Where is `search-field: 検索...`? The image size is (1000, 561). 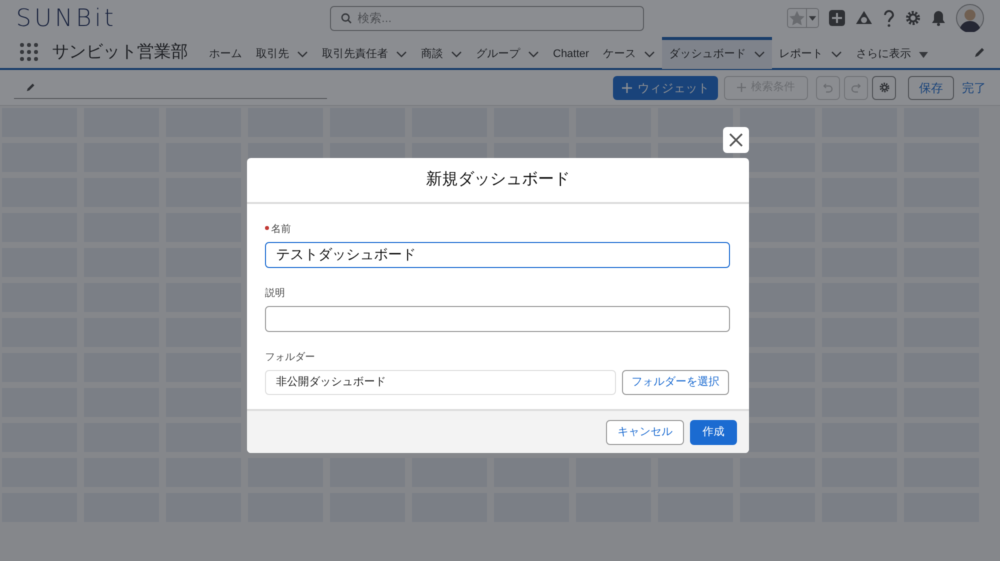
search-field: 検索... is located at coordinates (487, 18).